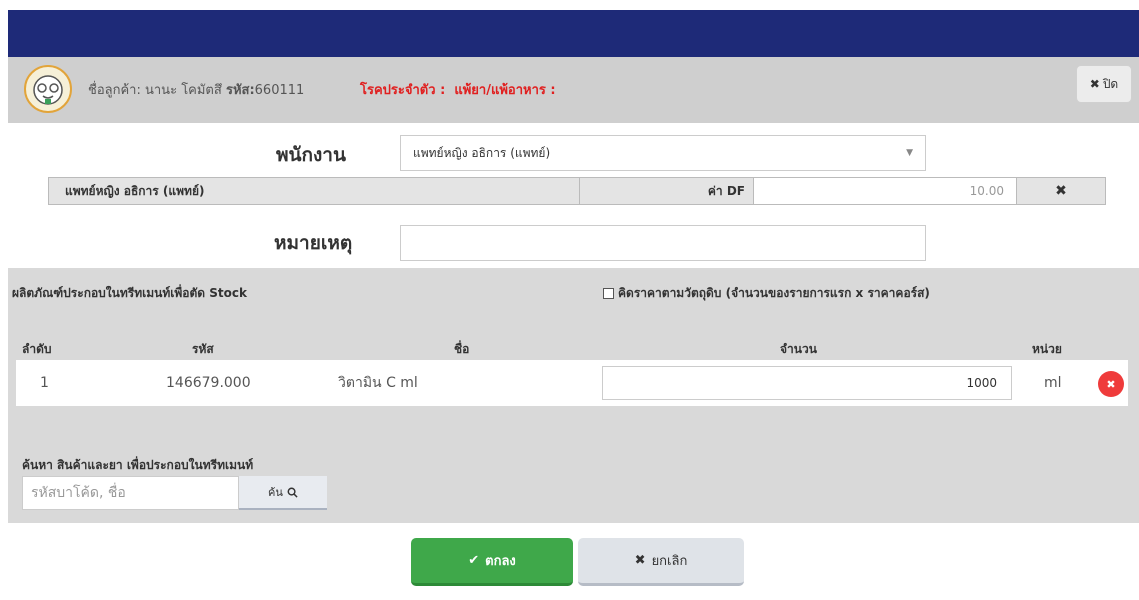  What do you see at coordinates (1053, 383) in the screenshot?
I see `row-unit: ml` at bounding box center [1053, 383].